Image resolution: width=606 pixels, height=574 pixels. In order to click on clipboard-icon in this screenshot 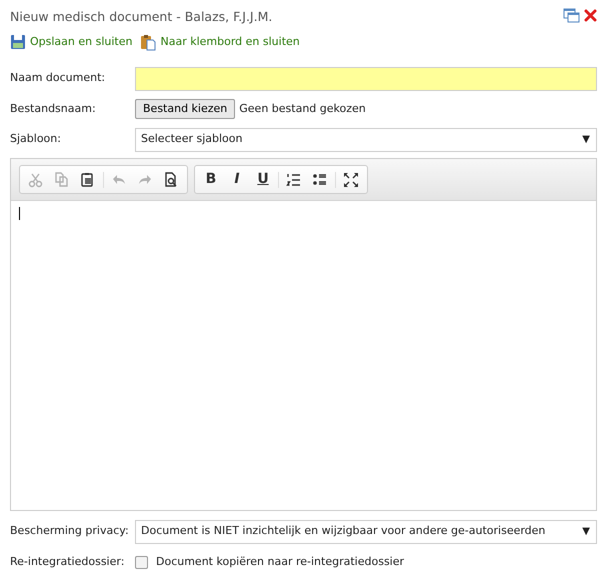, I will do `click(148, 42)`.